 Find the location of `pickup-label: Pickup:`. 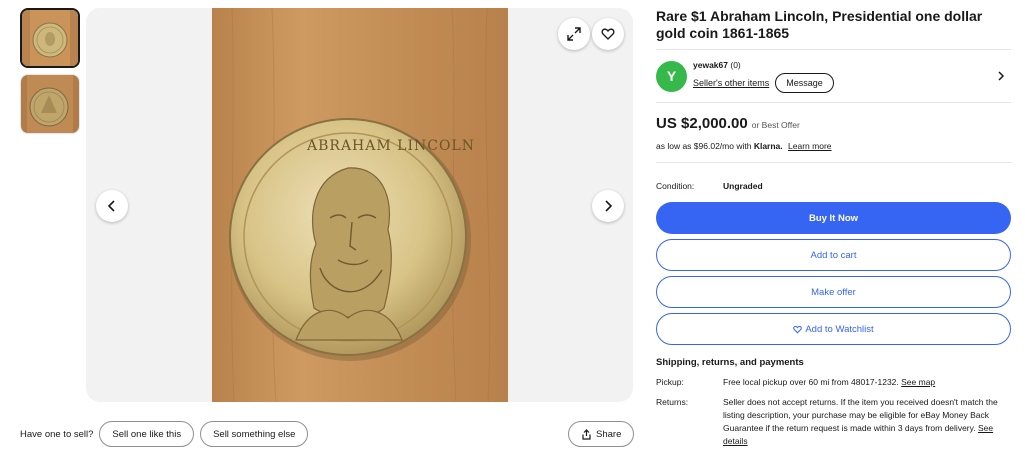

pickup-label: Pickup: is located at coordinates (670, 382).